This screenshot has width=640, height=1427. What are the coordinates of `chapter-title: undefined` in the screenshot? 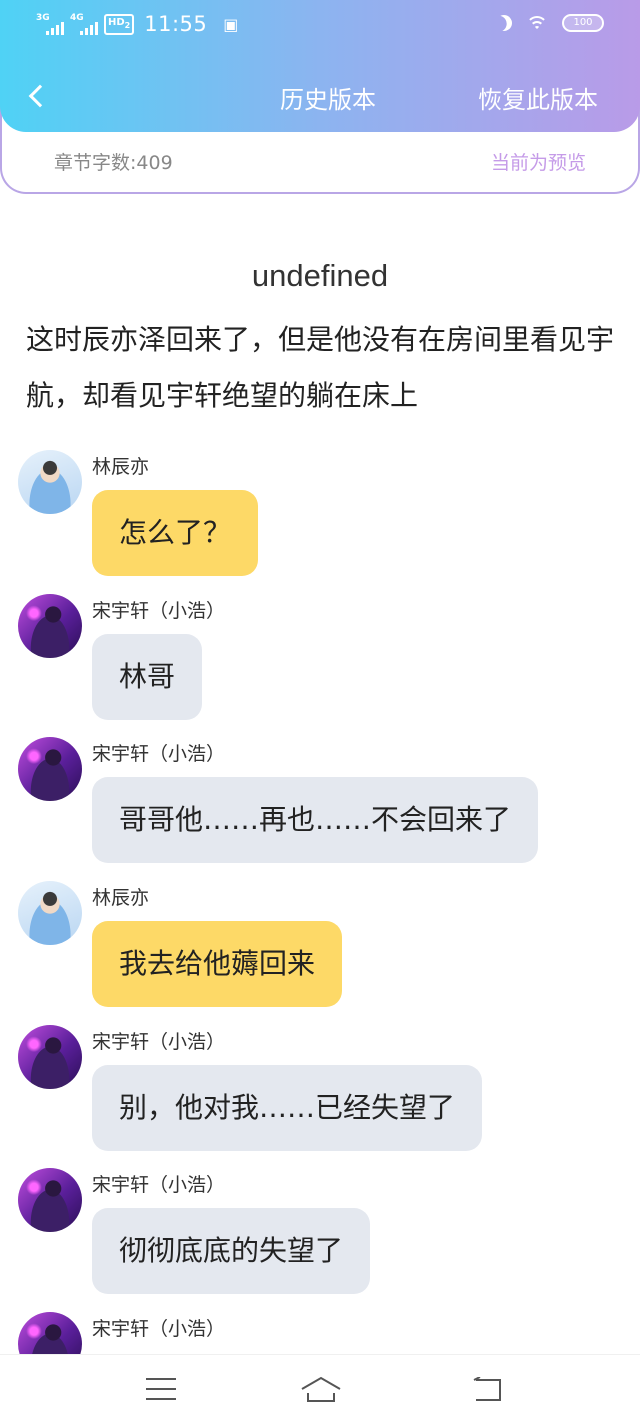 It's located at (320, 275).